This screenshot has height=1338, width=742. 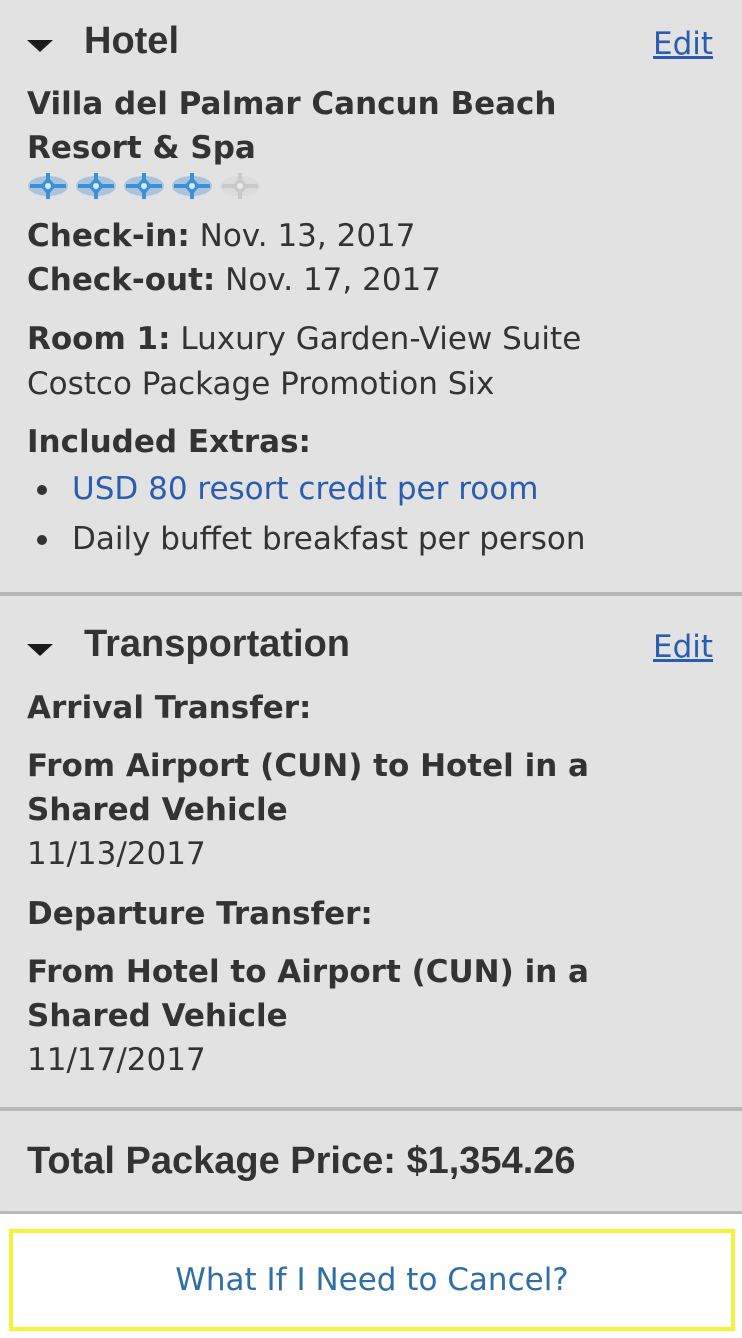 What do you see at coordinates (261, 384) in the screenshot?
I see `promotion-text: Costco Package Promotion Six` at bounding box center [261, 384].